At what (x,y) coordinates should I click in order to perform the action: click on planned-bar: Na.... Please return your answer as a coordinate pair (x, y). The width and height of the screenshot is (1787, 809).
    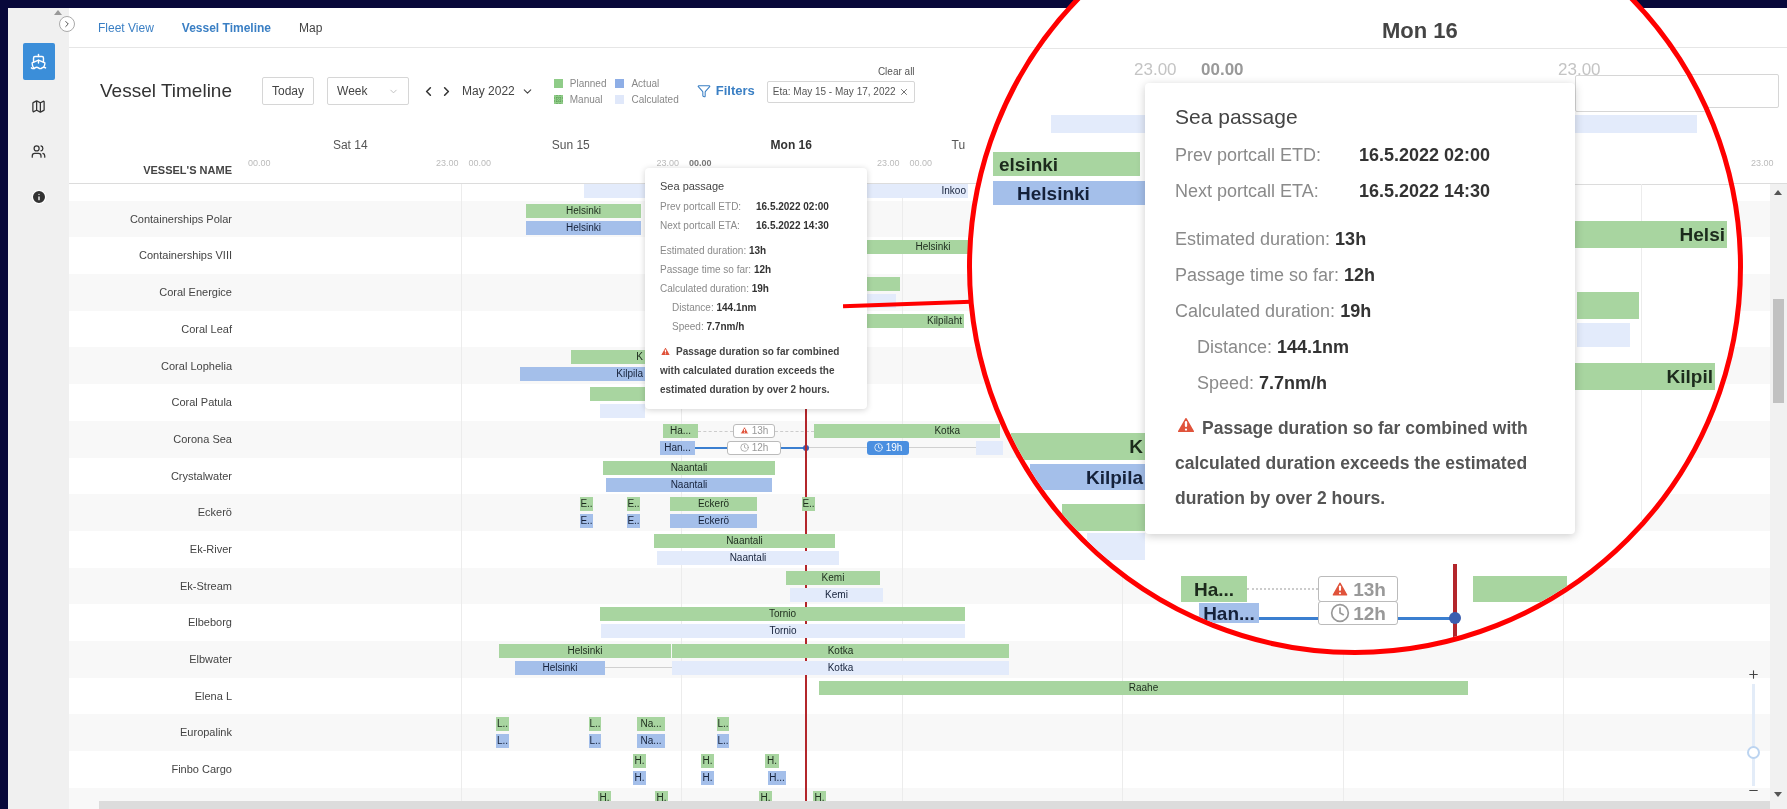
    Looking at the image, I should click on (651, 724).